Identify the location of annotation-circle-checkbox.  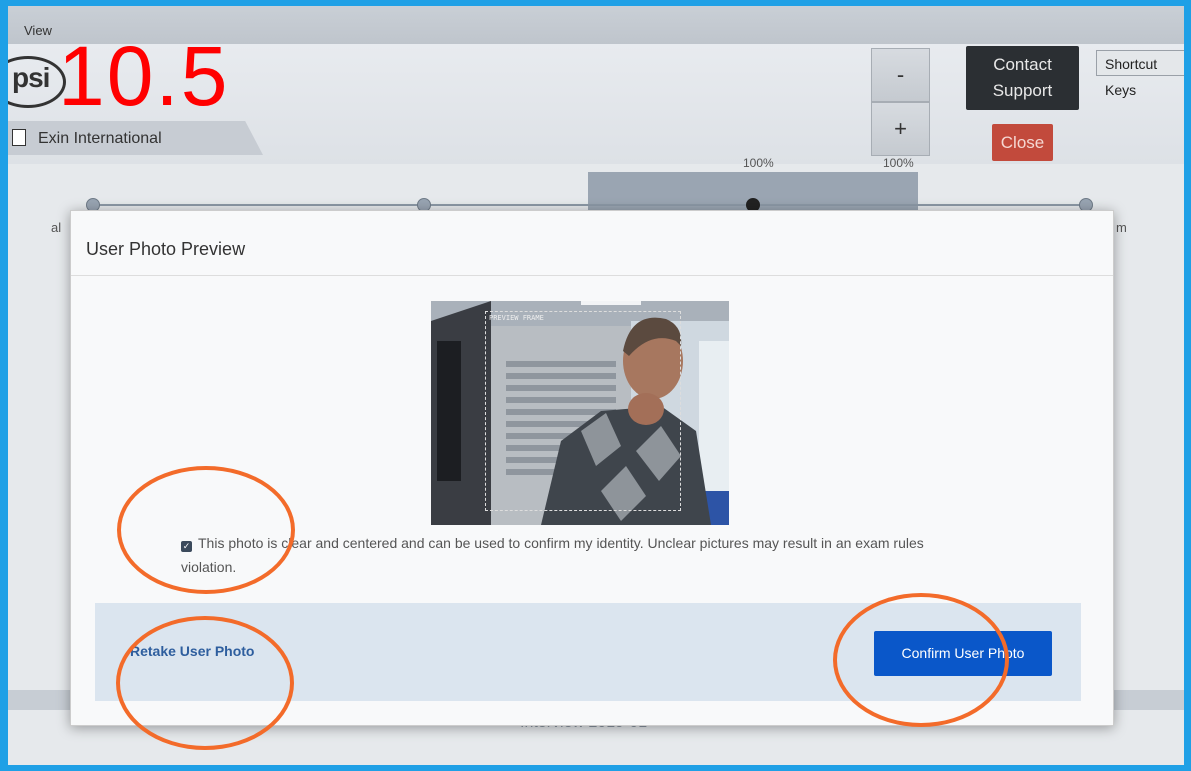
(206, 530).